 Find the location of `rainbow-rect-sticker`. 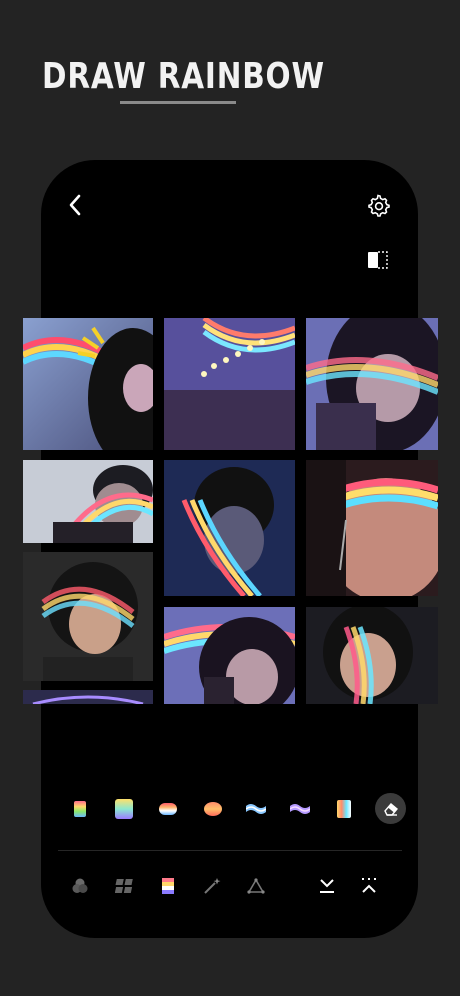

rainbow-rect-sticker is located at coordinates (80, 809).